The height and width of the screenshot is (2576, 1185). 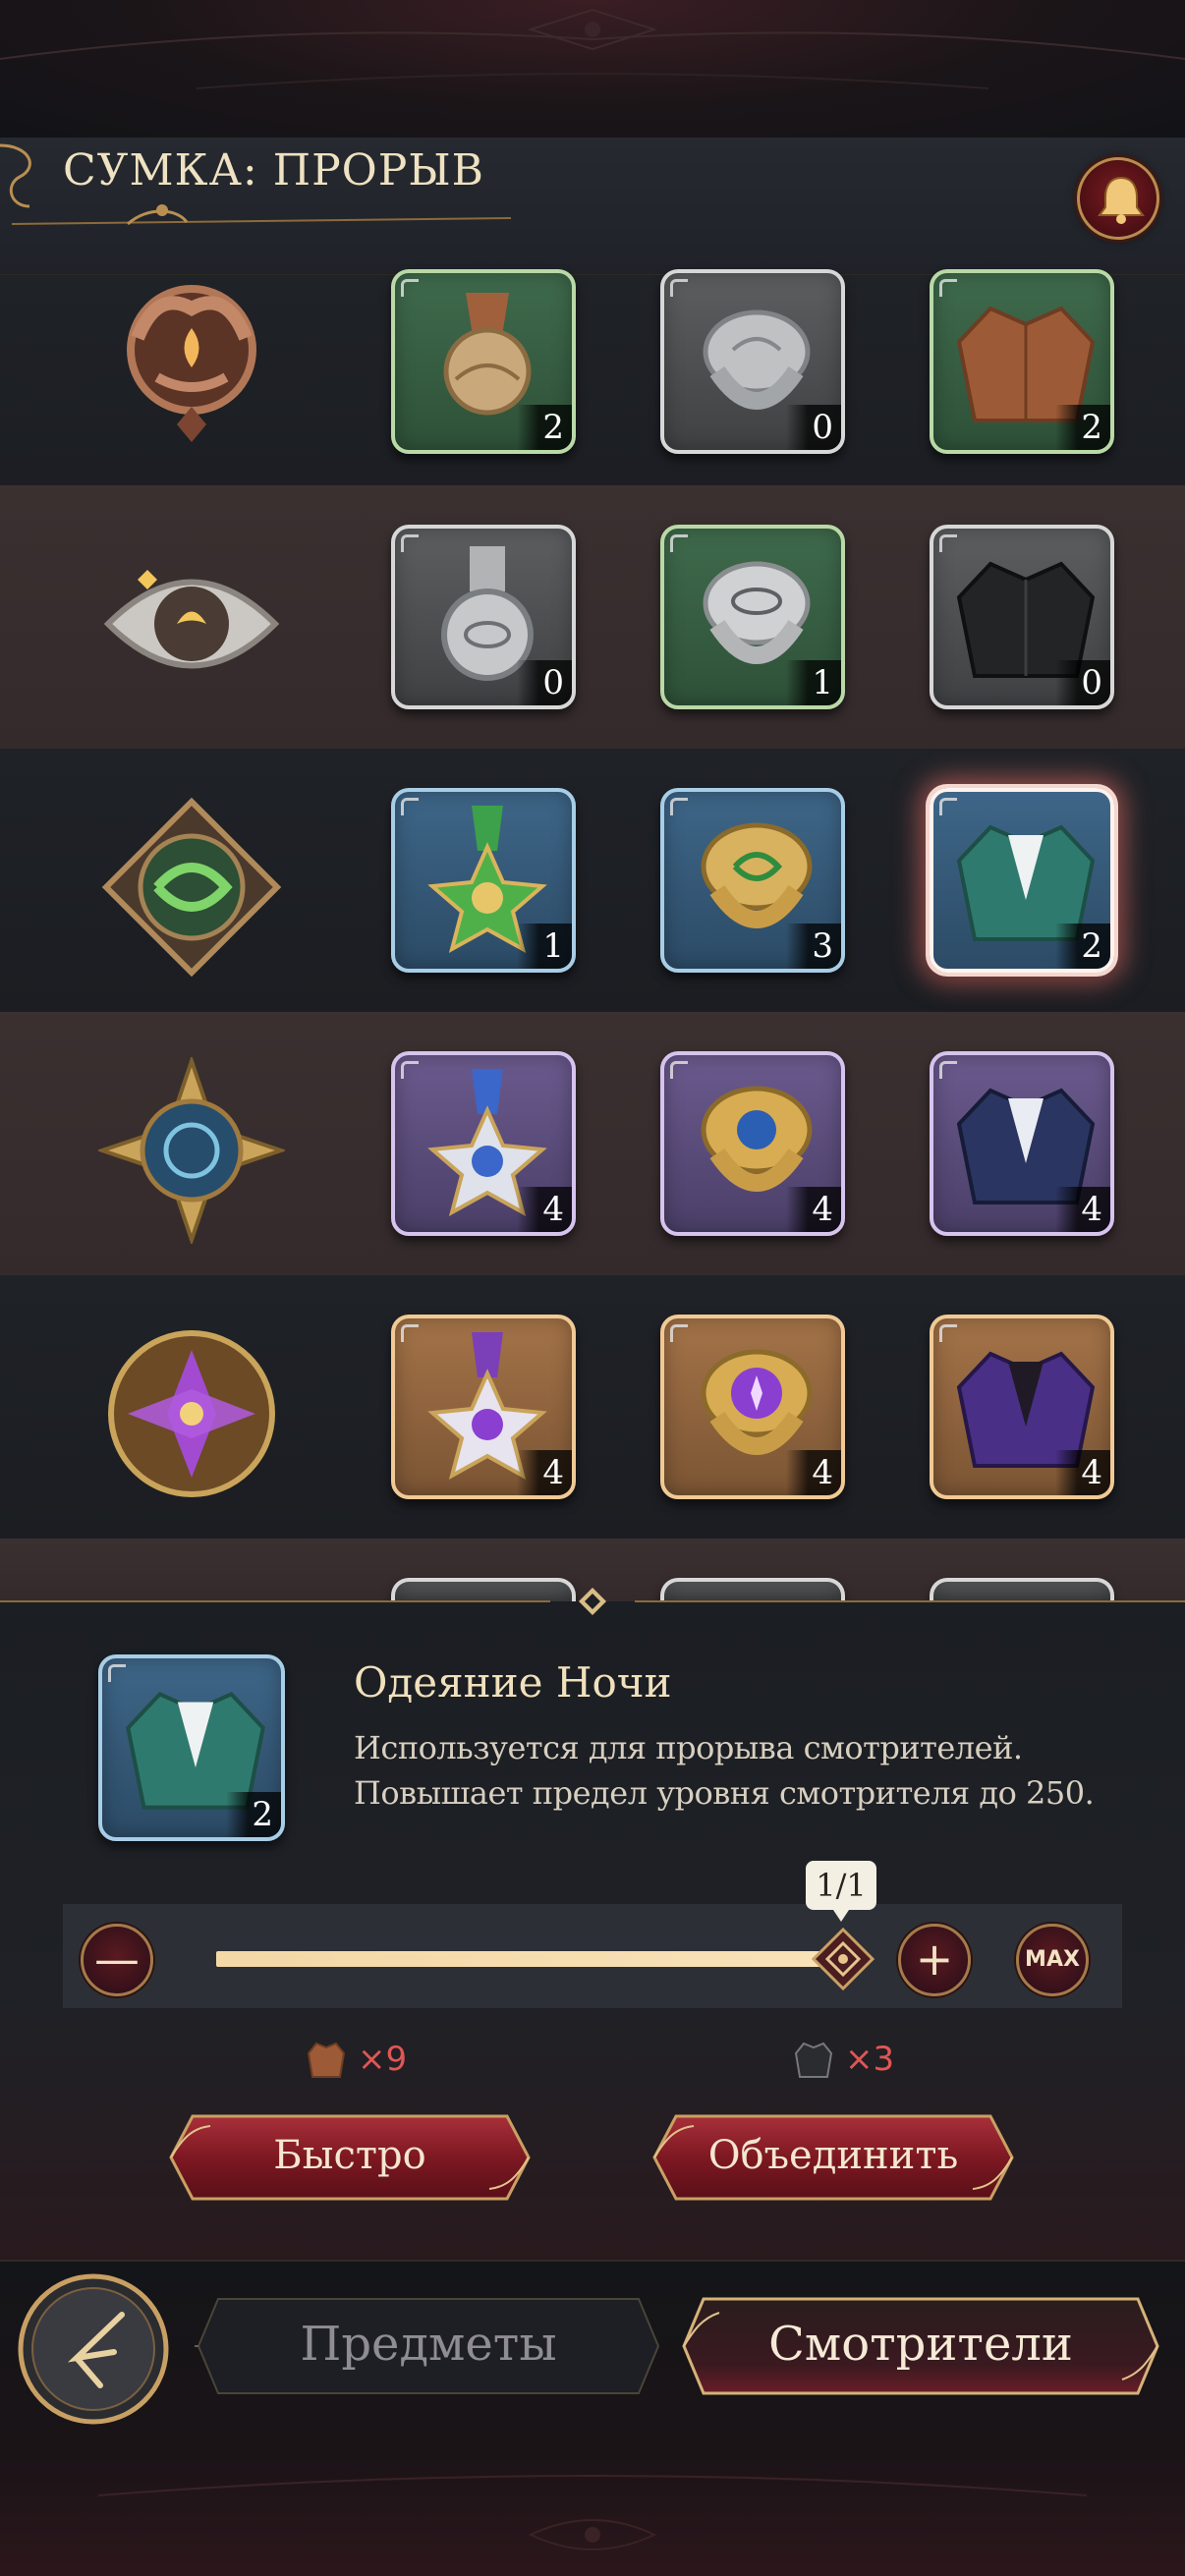 I want to click on tab-keepers: Смотрители, so click(x=921, y=2346).